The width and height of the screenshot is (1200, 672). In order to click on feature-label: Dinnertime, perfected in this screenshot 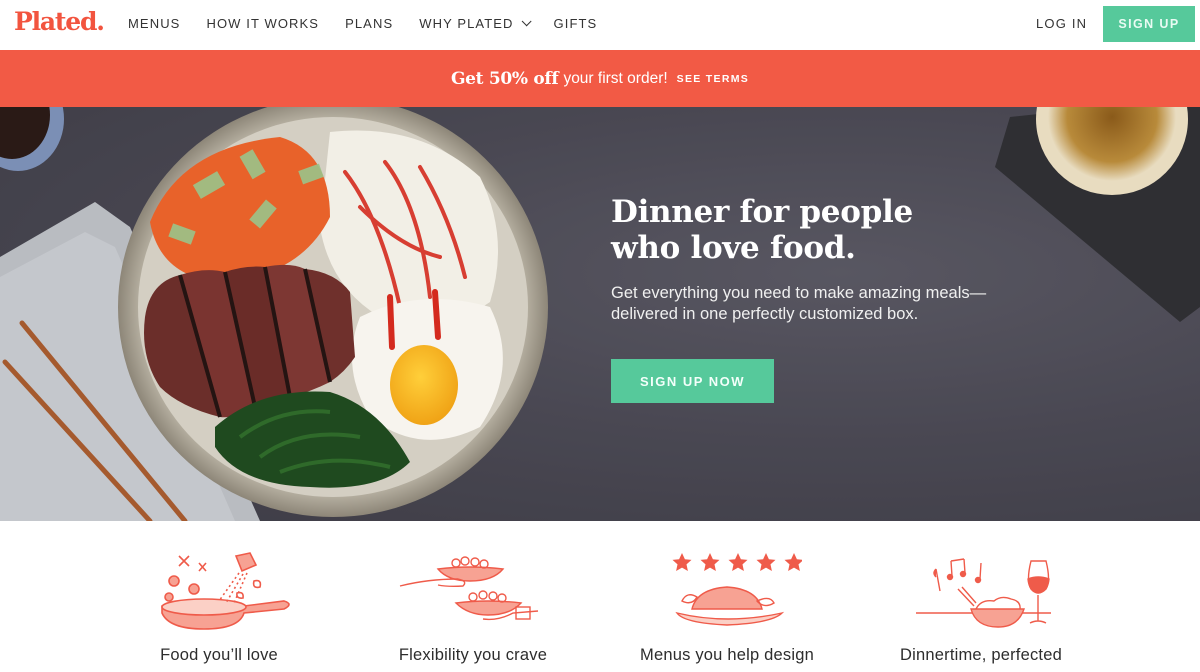, I will do `click(981, 655)`.